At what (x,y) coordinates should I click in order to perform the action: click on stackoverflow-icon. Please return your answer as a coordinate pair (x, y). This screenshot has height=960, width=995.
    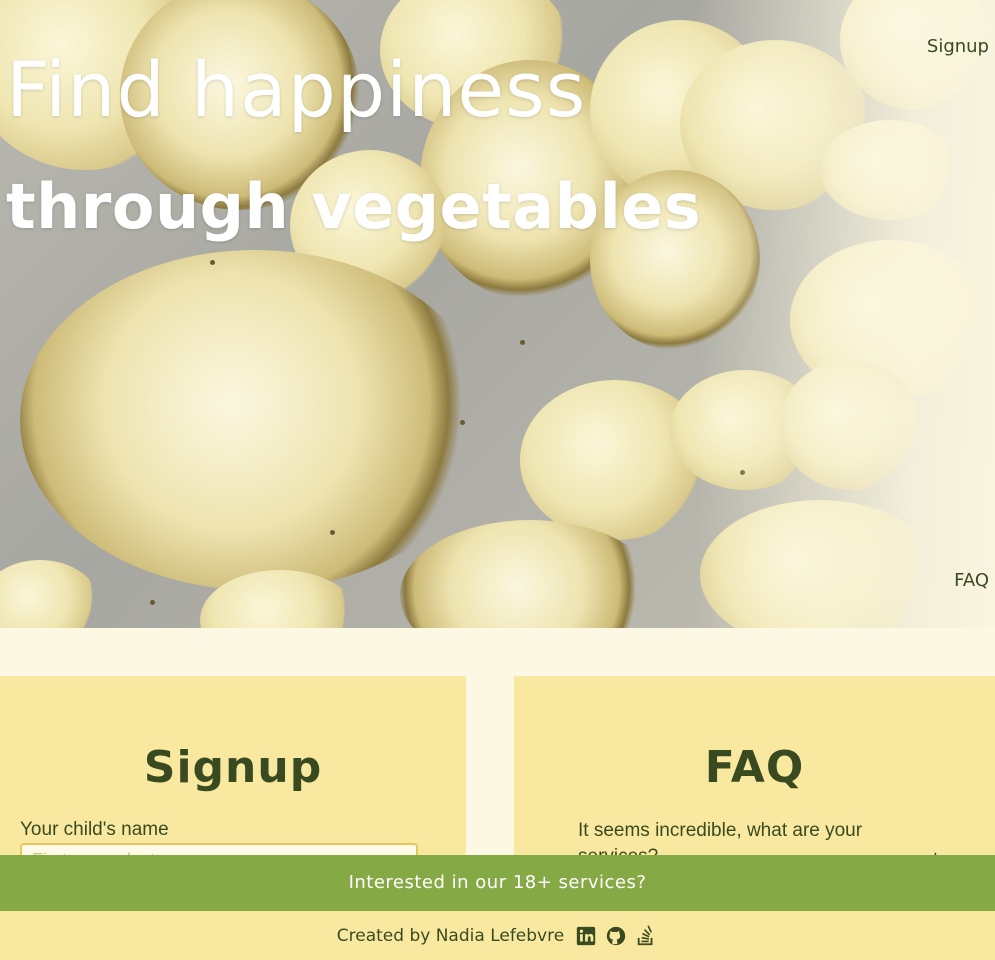
    Looking at the image, I should click on (646, 936).